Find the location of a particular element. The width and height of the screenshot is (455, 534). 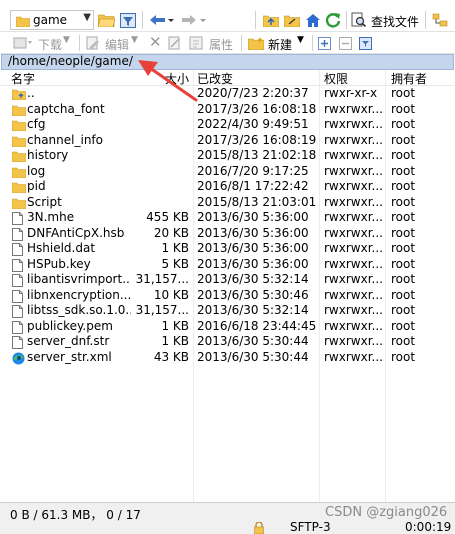

file-size: 20 KB is located at coordinates (171, 232).